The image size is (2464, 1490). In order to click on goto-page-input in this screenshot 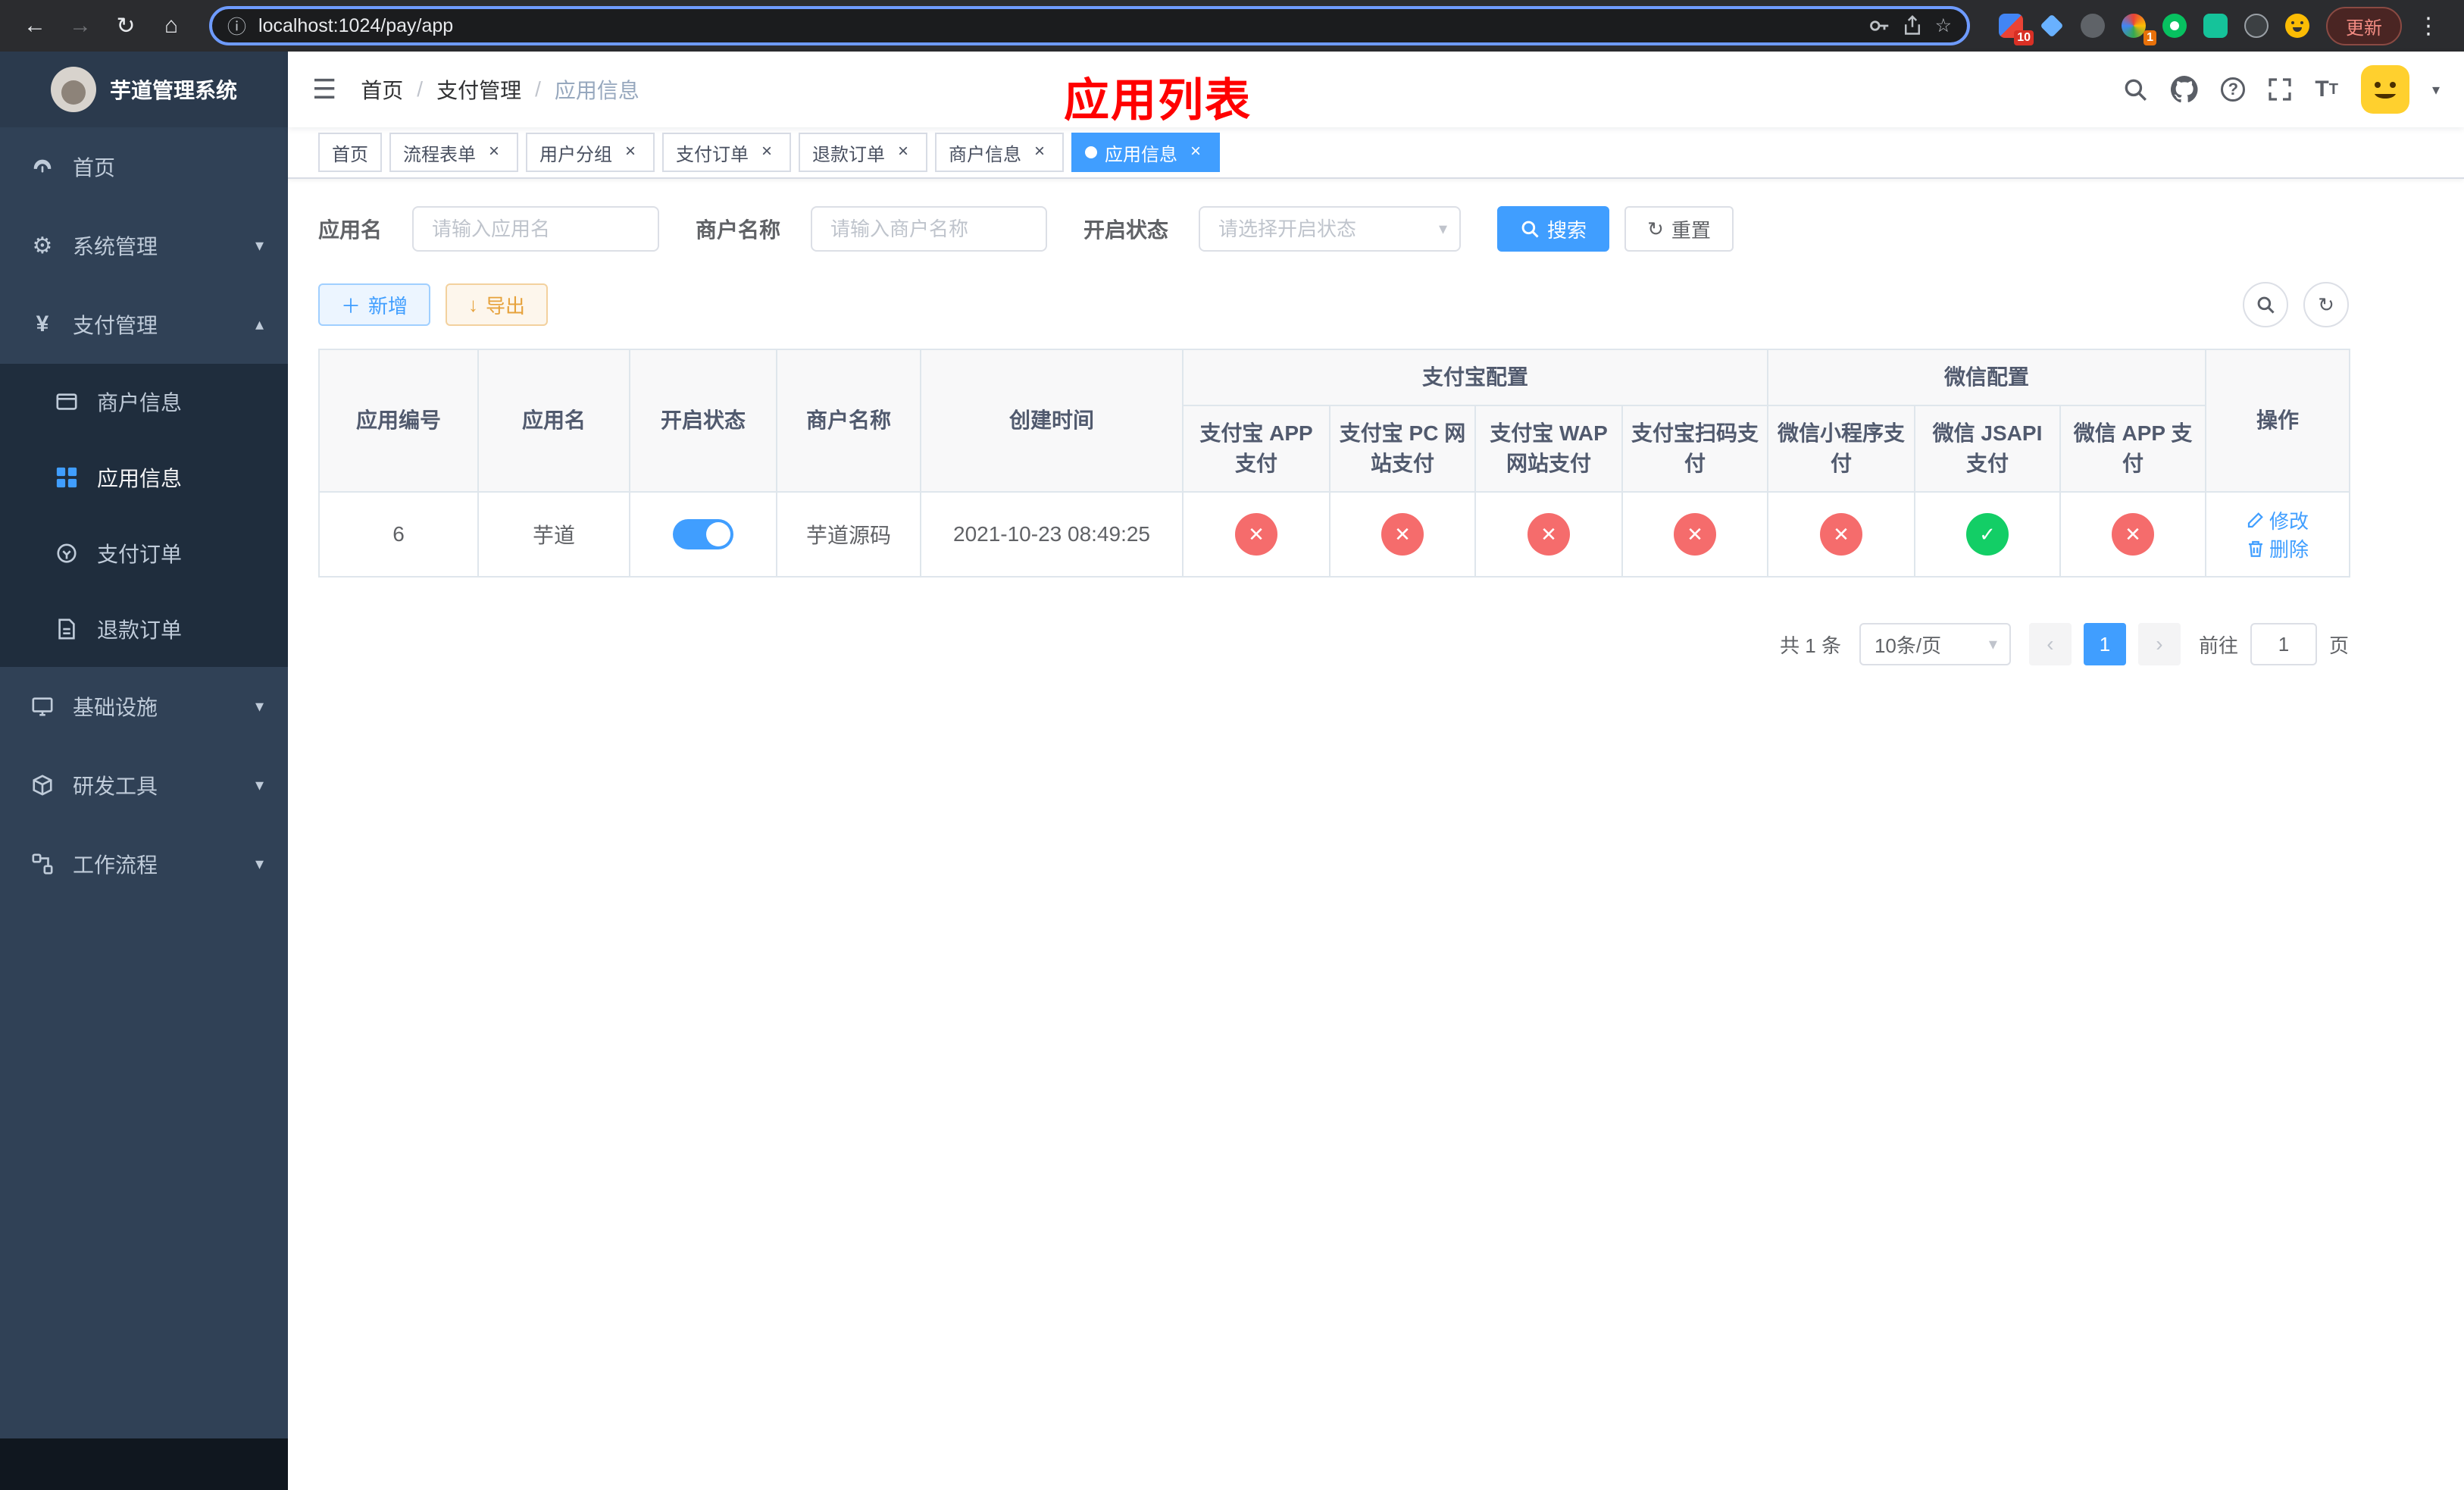, I will do `click(2283, 644)`.